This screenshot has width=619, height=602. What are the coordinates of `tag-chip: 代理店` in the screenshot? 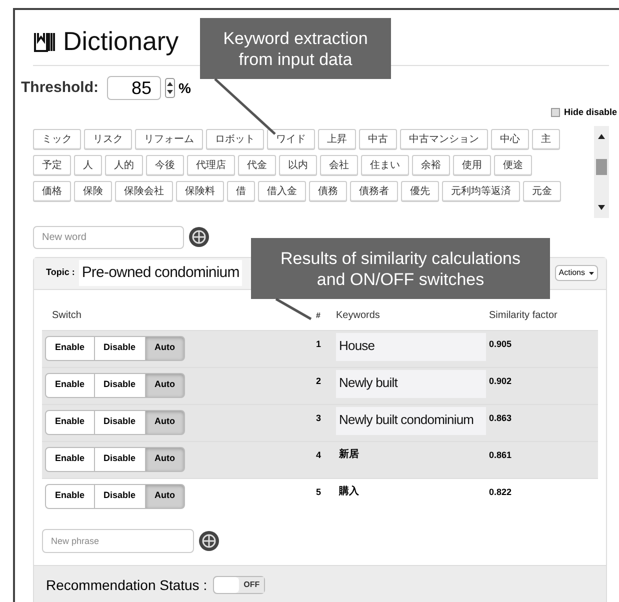 It's located at (211, 165).